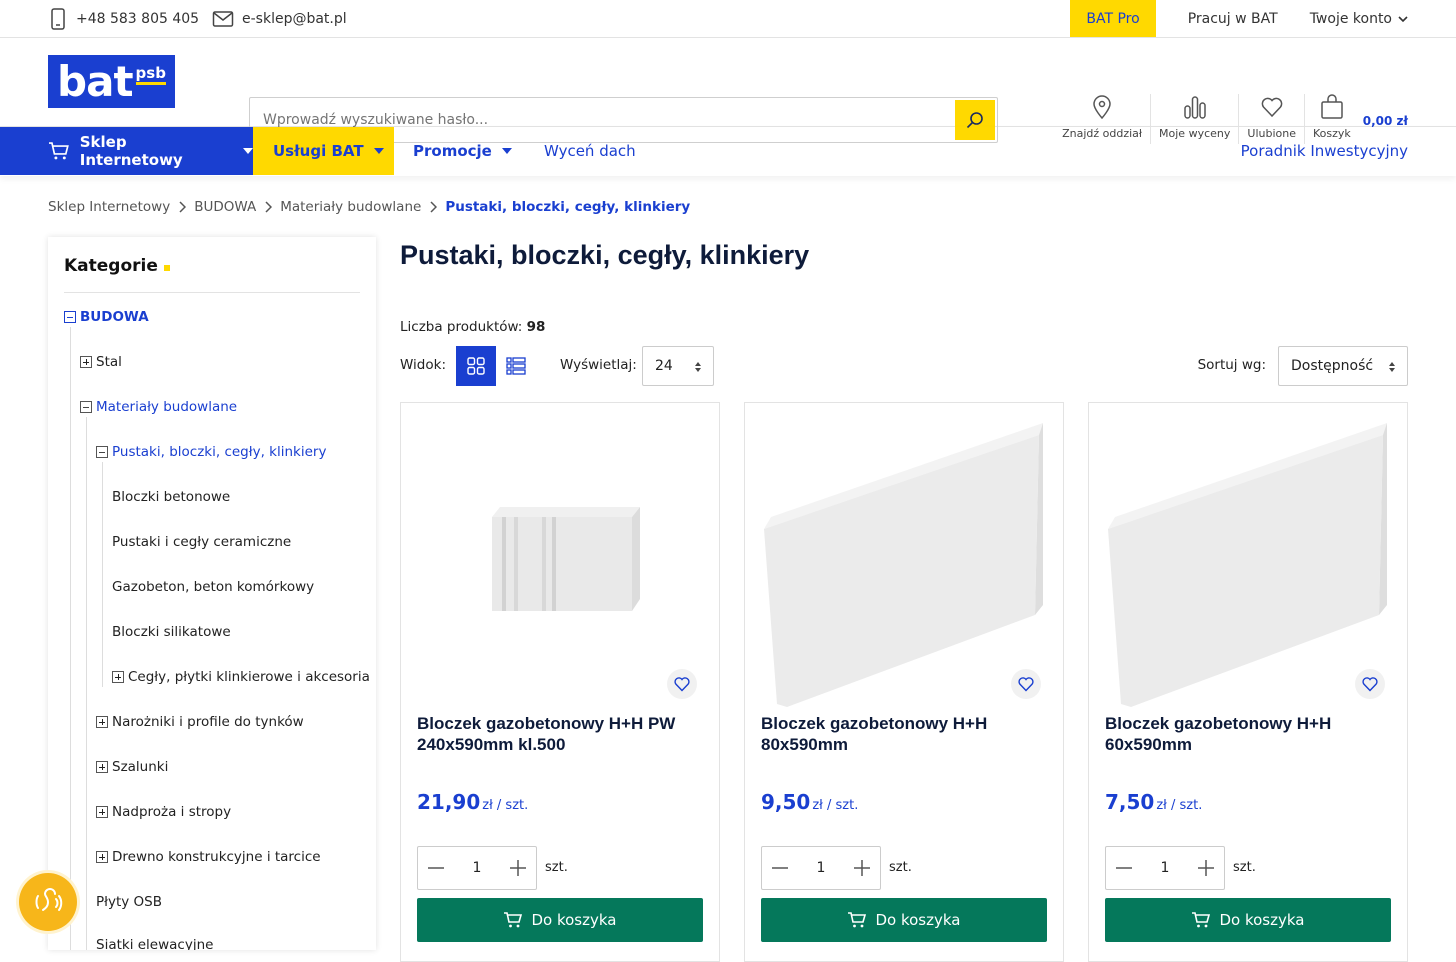 The height and width of the screenshot is (962, 1456). Describe the element at coordinates (225, 207) in the screenshot. I see `breadcrumb-item: BUDOWA` at that location.